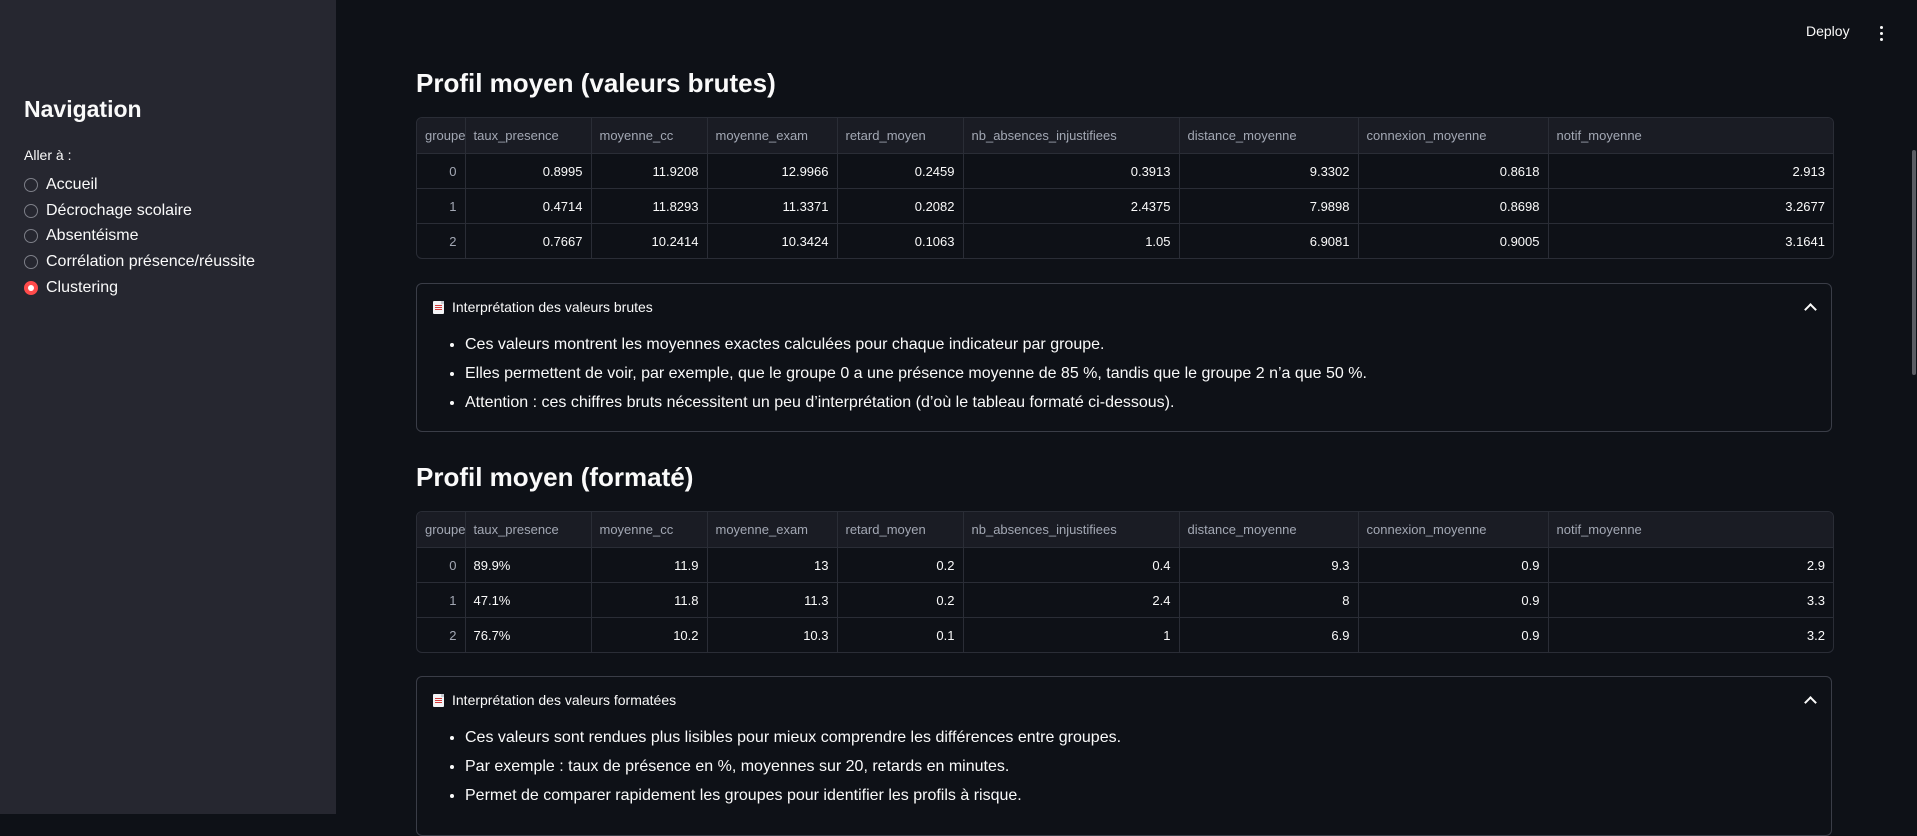  I want to click on table-cell: 0.2082, so click(900, 206).